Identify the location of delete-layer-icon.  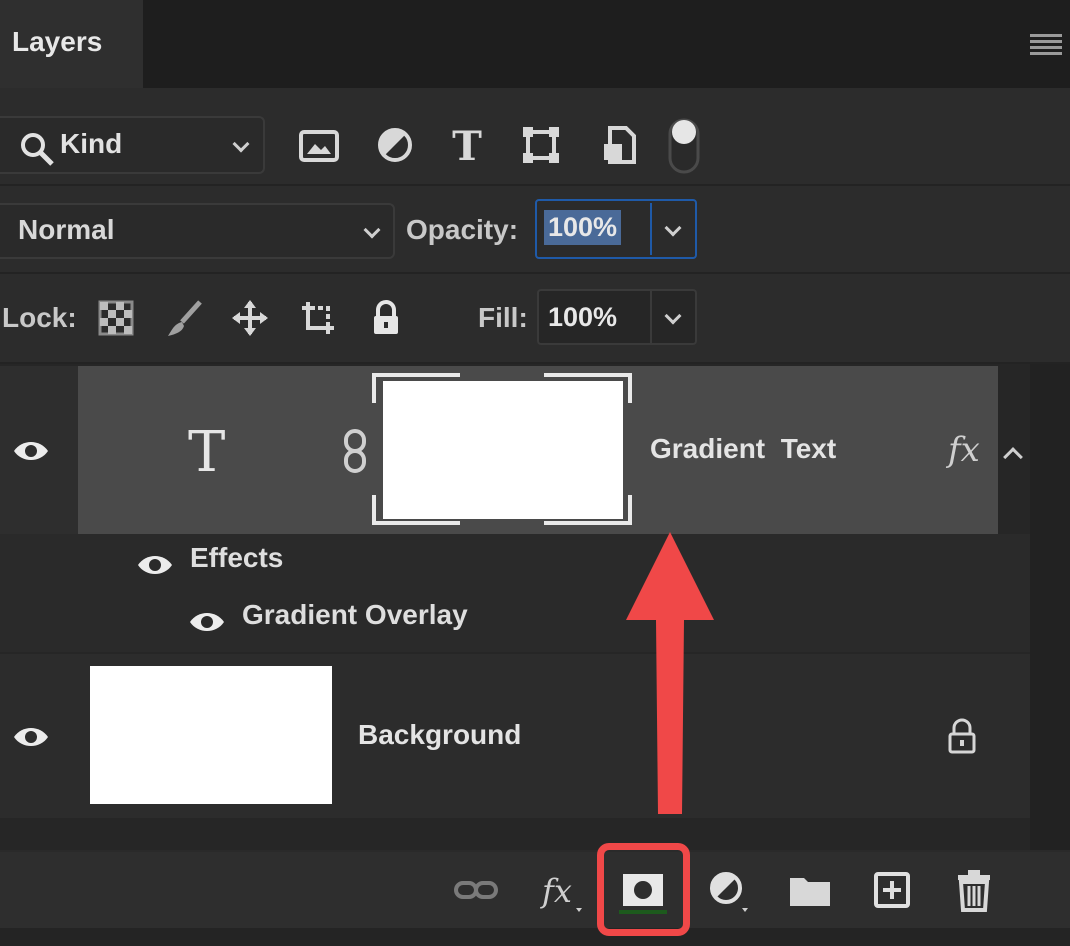
(974, 890).